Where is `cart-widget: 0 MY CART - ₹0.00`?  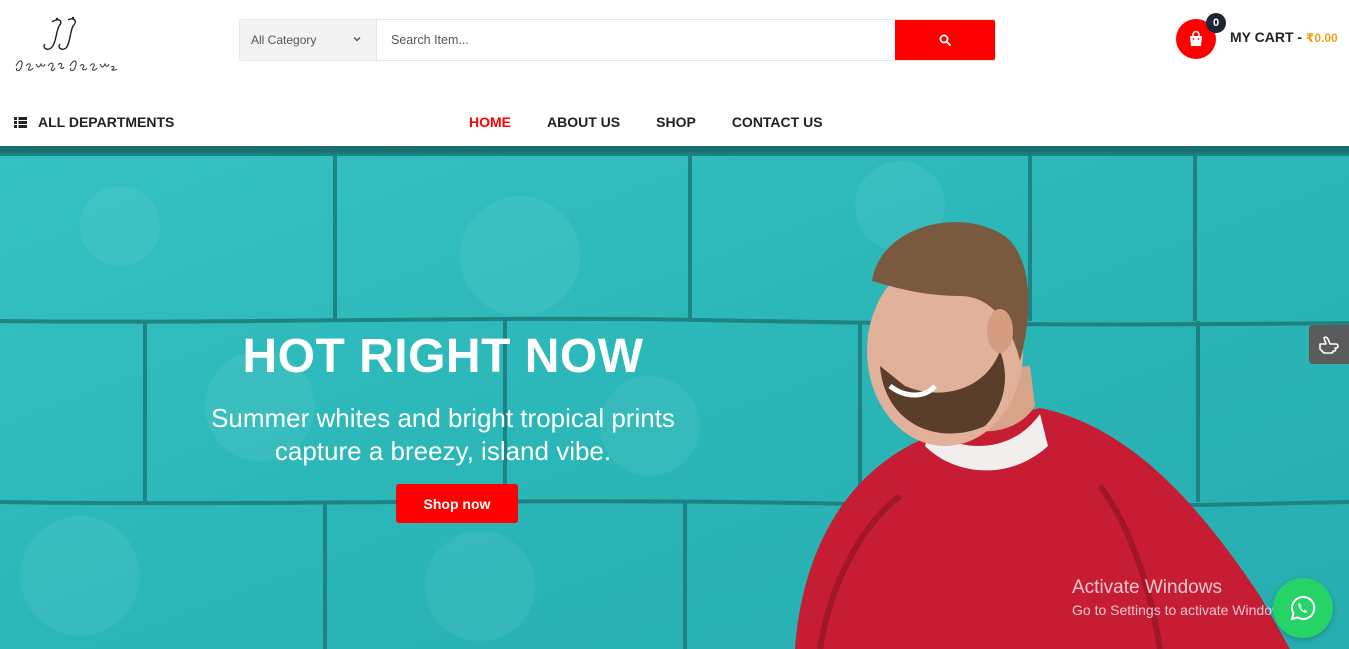 cart-widget: 0 MY CART - ₹0.00 is located at coordinates (1257, 36).